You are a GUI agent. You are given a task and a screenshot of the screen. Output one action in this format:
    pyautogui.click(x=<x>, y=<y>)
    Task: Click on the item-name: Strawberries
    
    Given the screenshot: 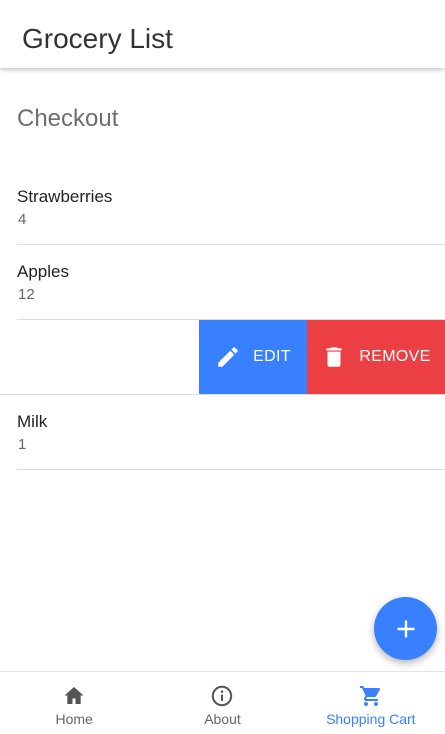 What is the action you would take?
    pyautogui.click(x=65, y=196)
    